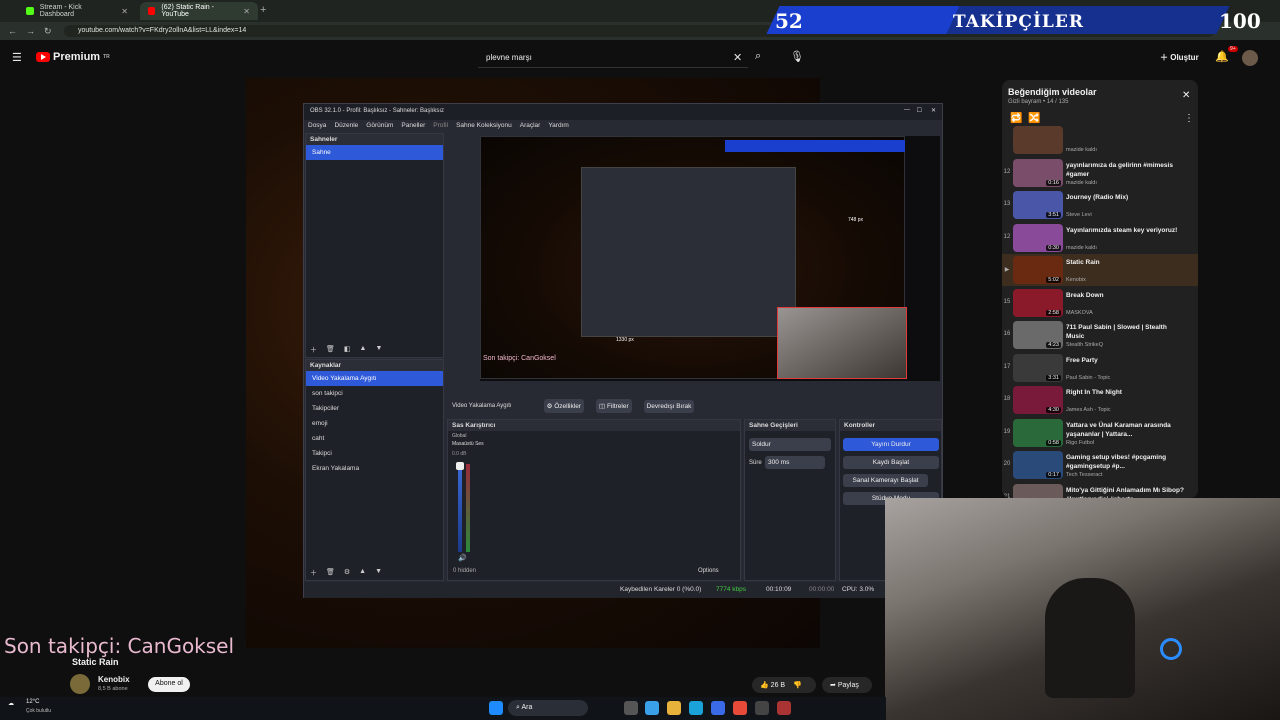 This screenshot has width=1280, height=720. I want to click on source-item: Ekran Yakalama, so click(374, 468).